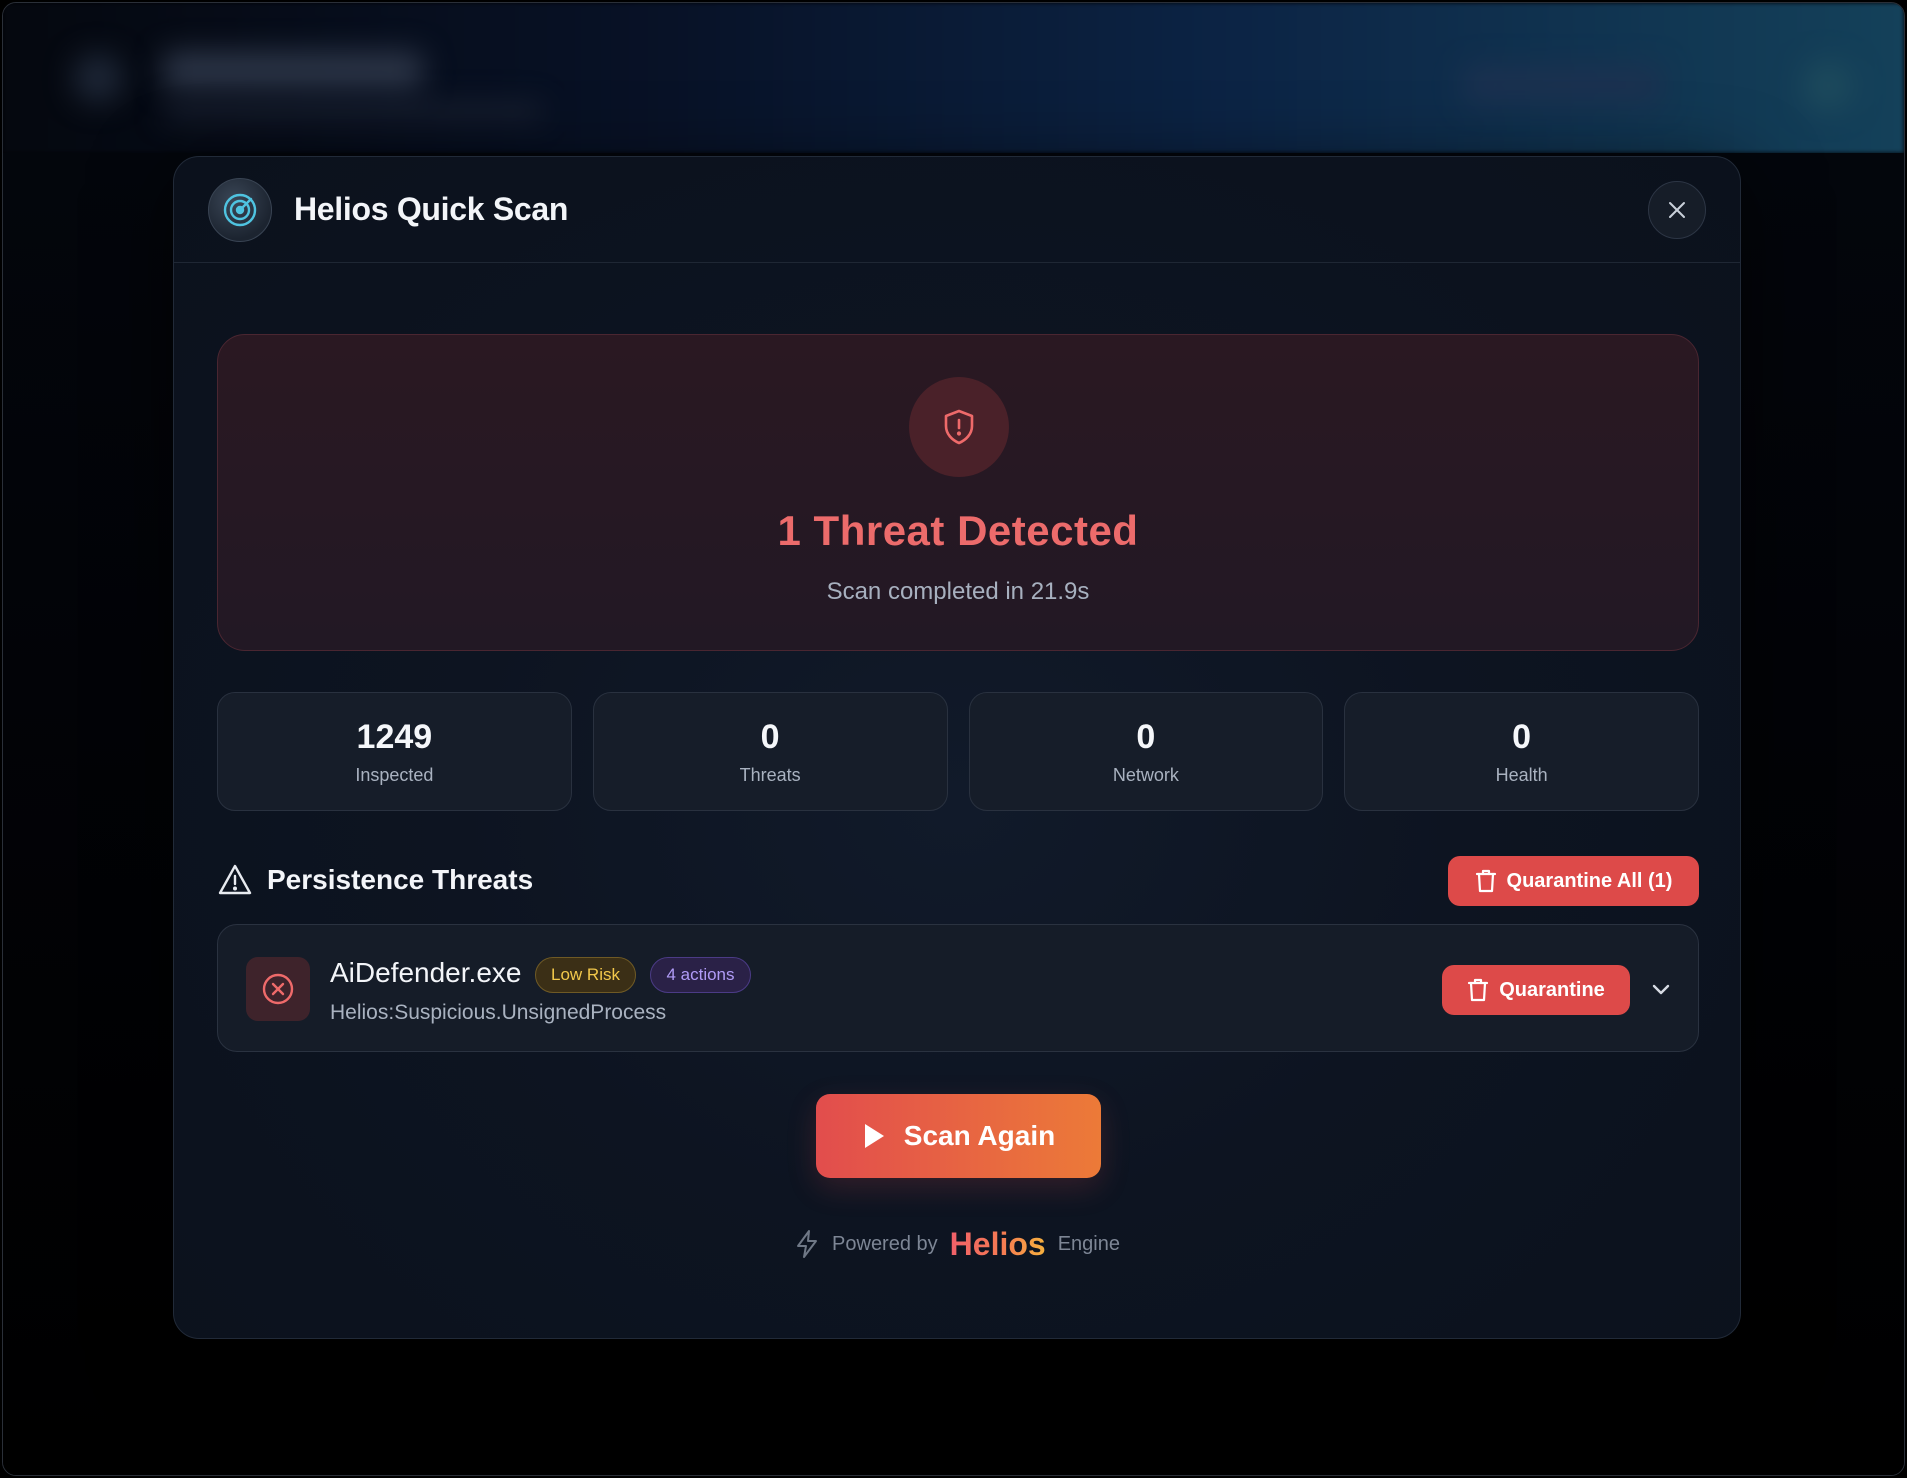 The width and height of the screenshot is (1907, 1478). I want to click on quarantine-label: Quarantine, so click(1552, 989).